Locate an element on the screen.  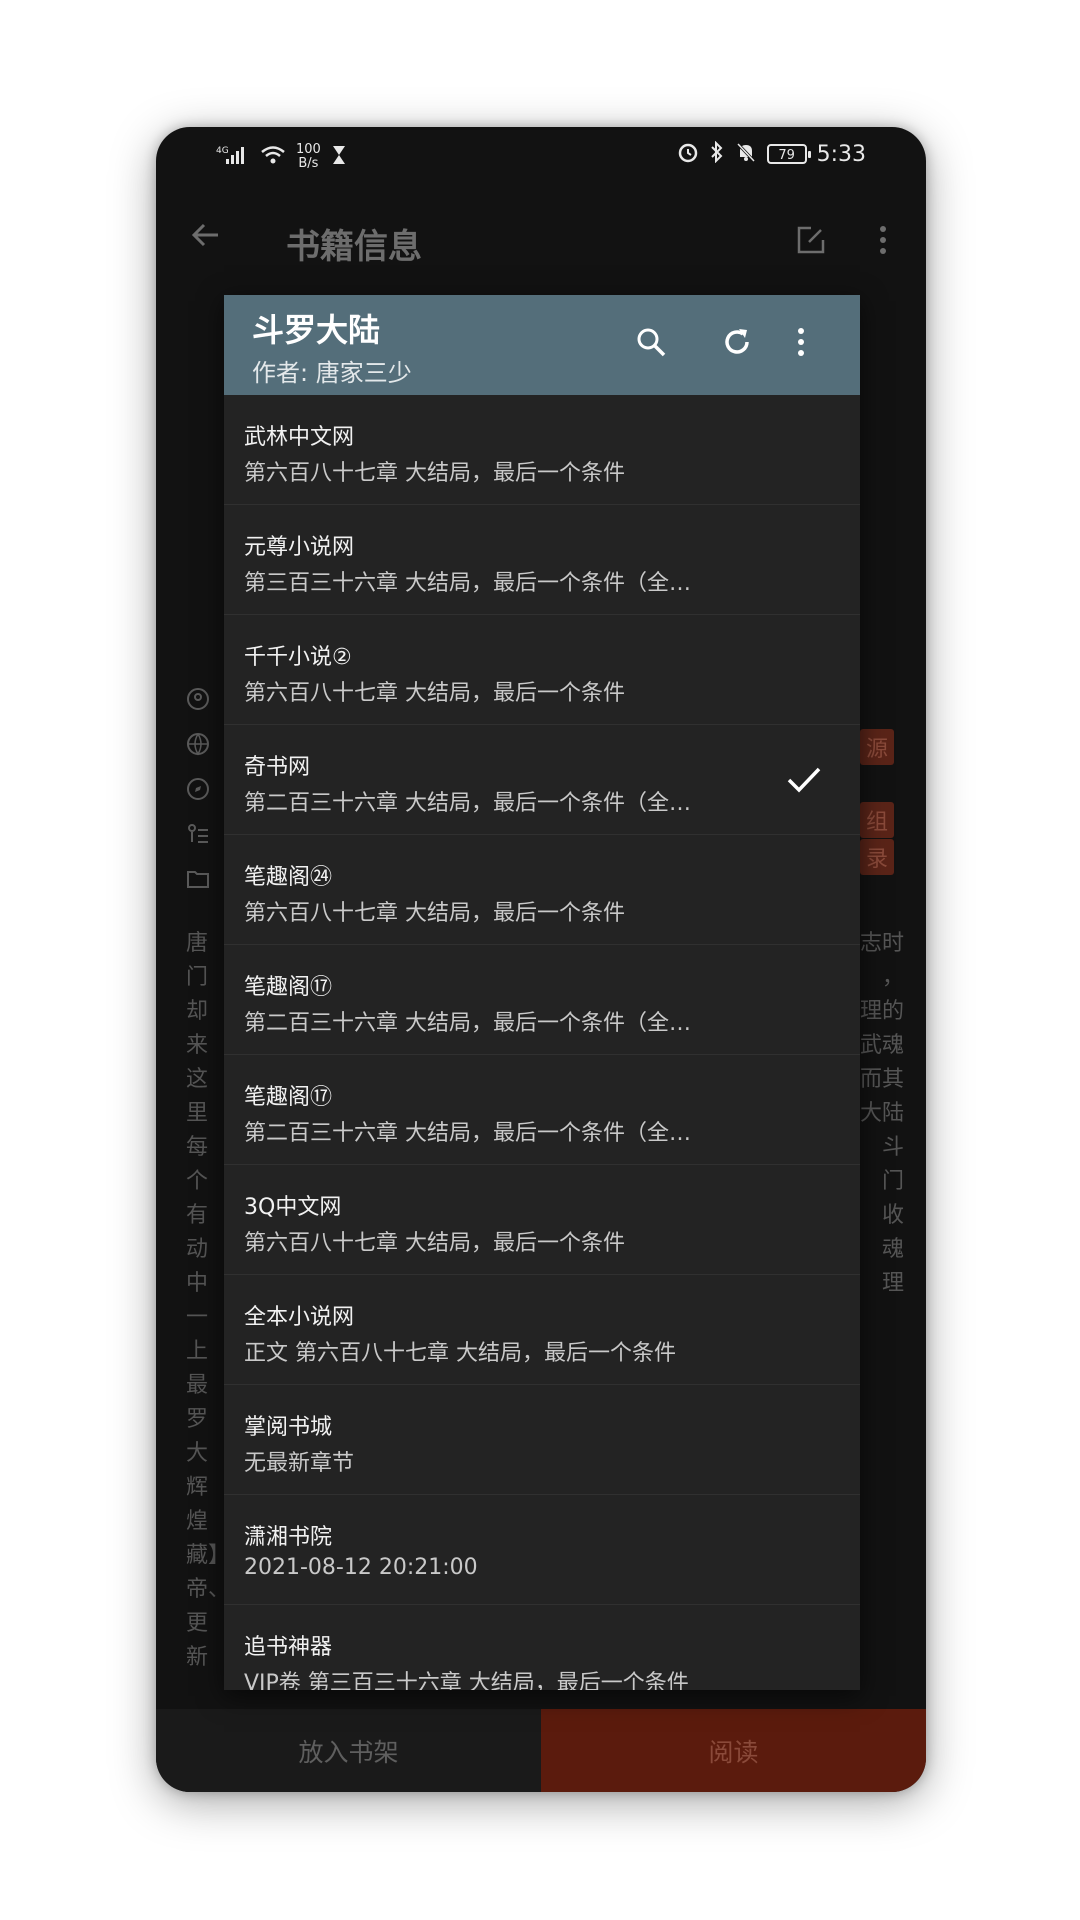
latest-chapter: VIP卷 第三百三十六章 大结局，最后一个条件 is located at coordinates (466, 1680).